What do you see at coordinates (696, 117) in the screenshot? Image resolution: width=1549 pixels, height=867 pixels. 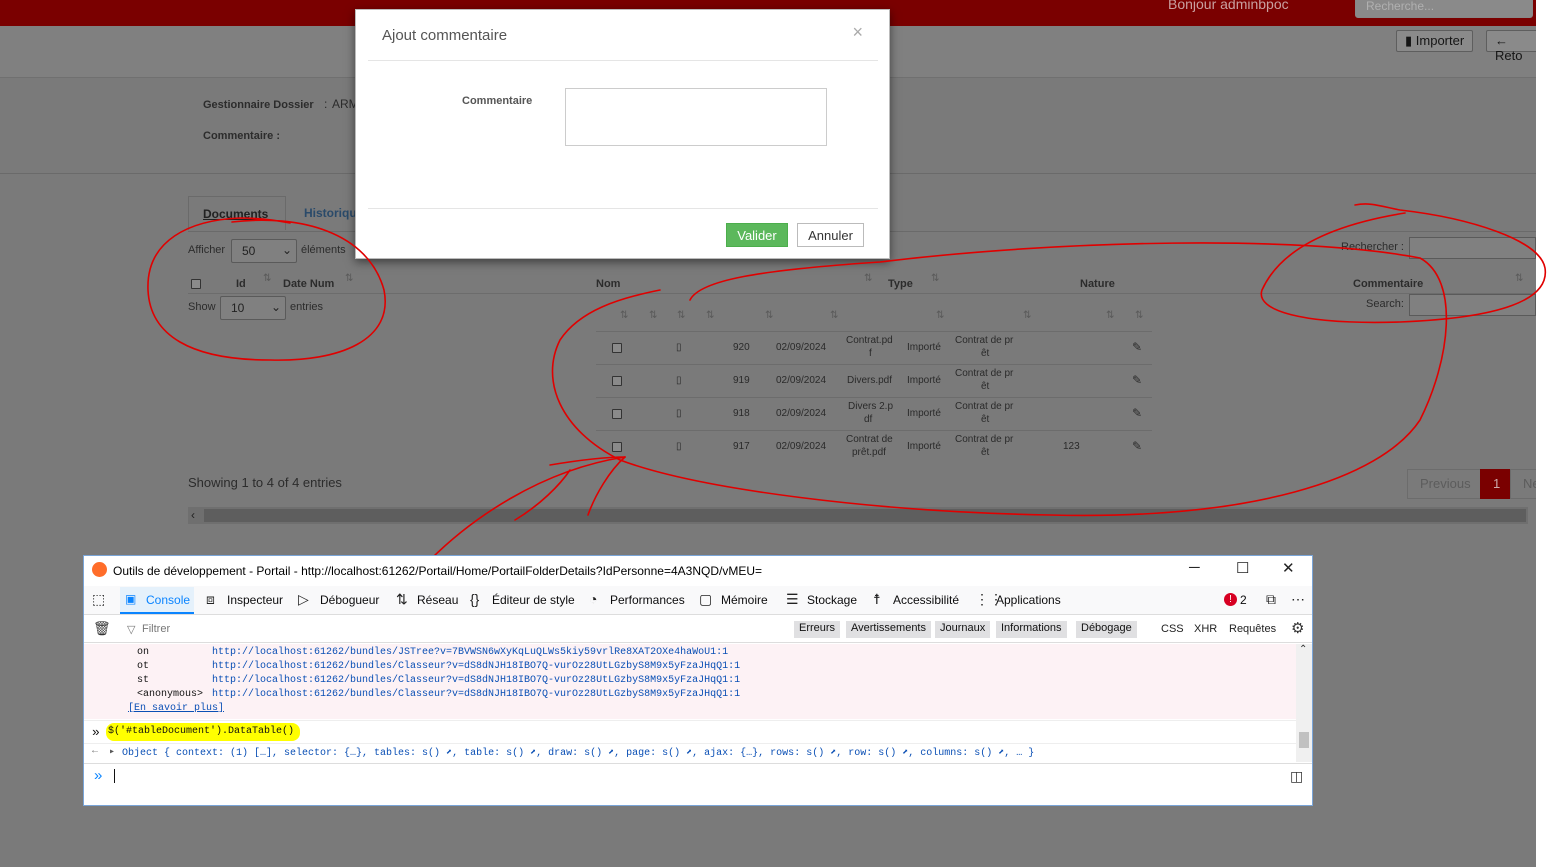 I see `comment-textarea` at bounding box center [696, 117].